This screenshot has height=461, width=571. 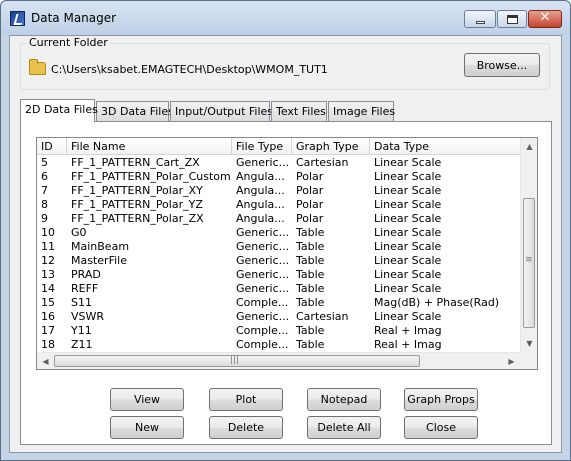 I want to click on table-cell: FF_1_PATTERN_Polar_ZX, so click(x=137, y=218).